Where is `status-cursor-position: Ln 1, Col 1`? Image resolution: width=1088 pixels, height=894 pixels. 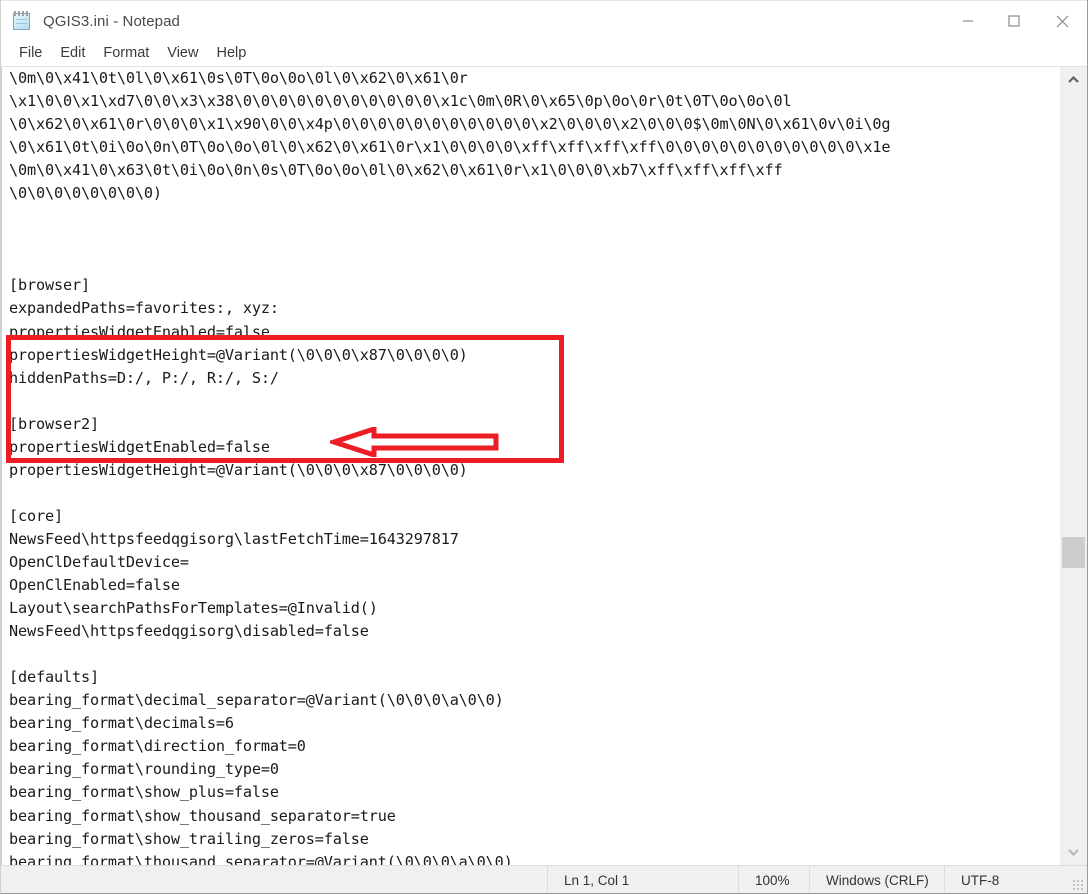 status-cursor-position: Ln 1, Col 1 is located at coordinates (642, 879).